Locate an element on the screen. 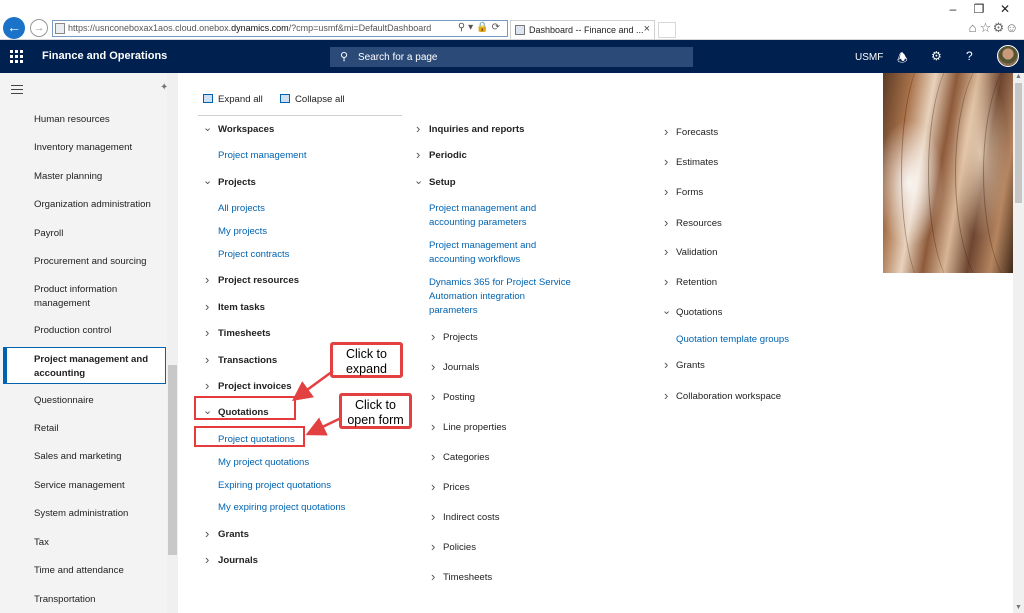 The image size is (1024, 613). group-setup-line-properties: Line properties is located at coordinates (474, 428).